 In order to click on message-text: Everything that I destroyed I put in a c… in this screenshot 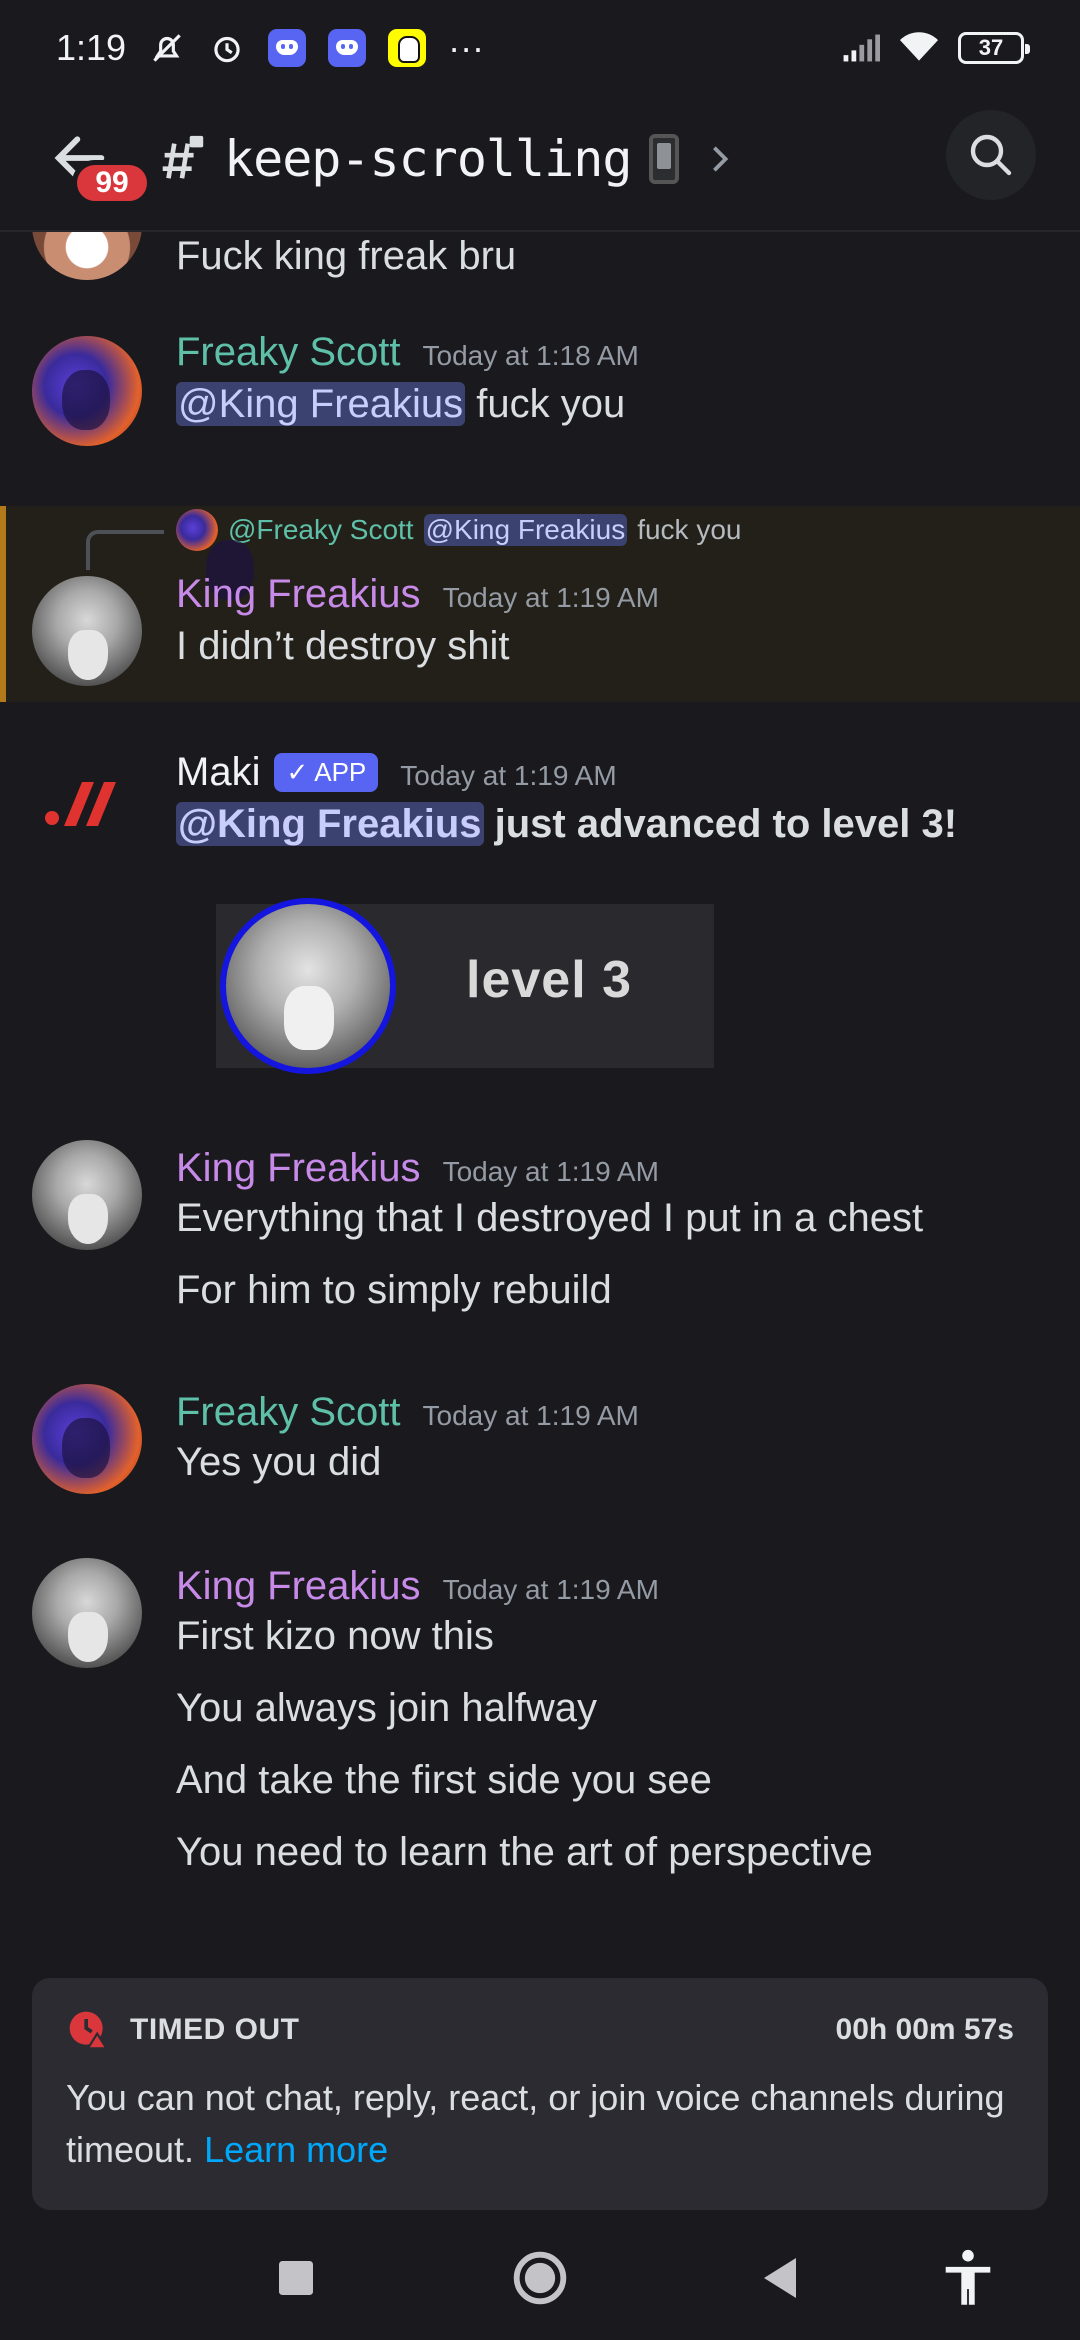, I will do `click(550, 1218)`.